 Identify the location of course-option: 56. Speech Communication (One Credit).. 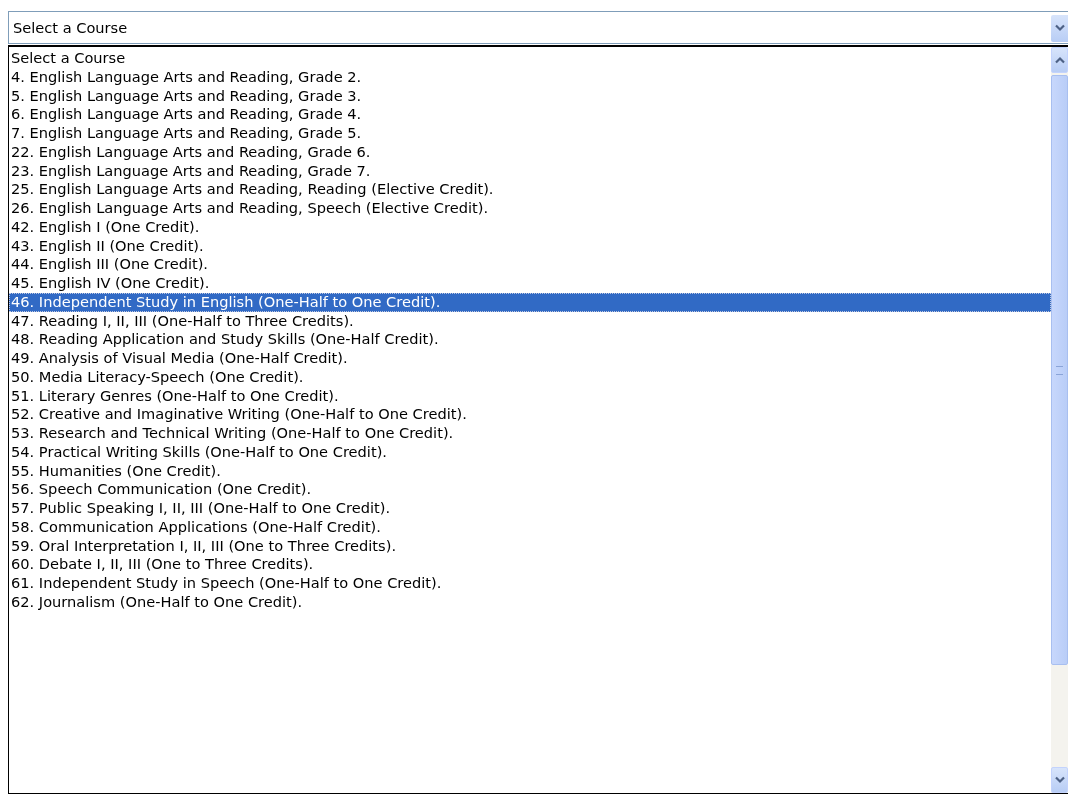
(530, 489).